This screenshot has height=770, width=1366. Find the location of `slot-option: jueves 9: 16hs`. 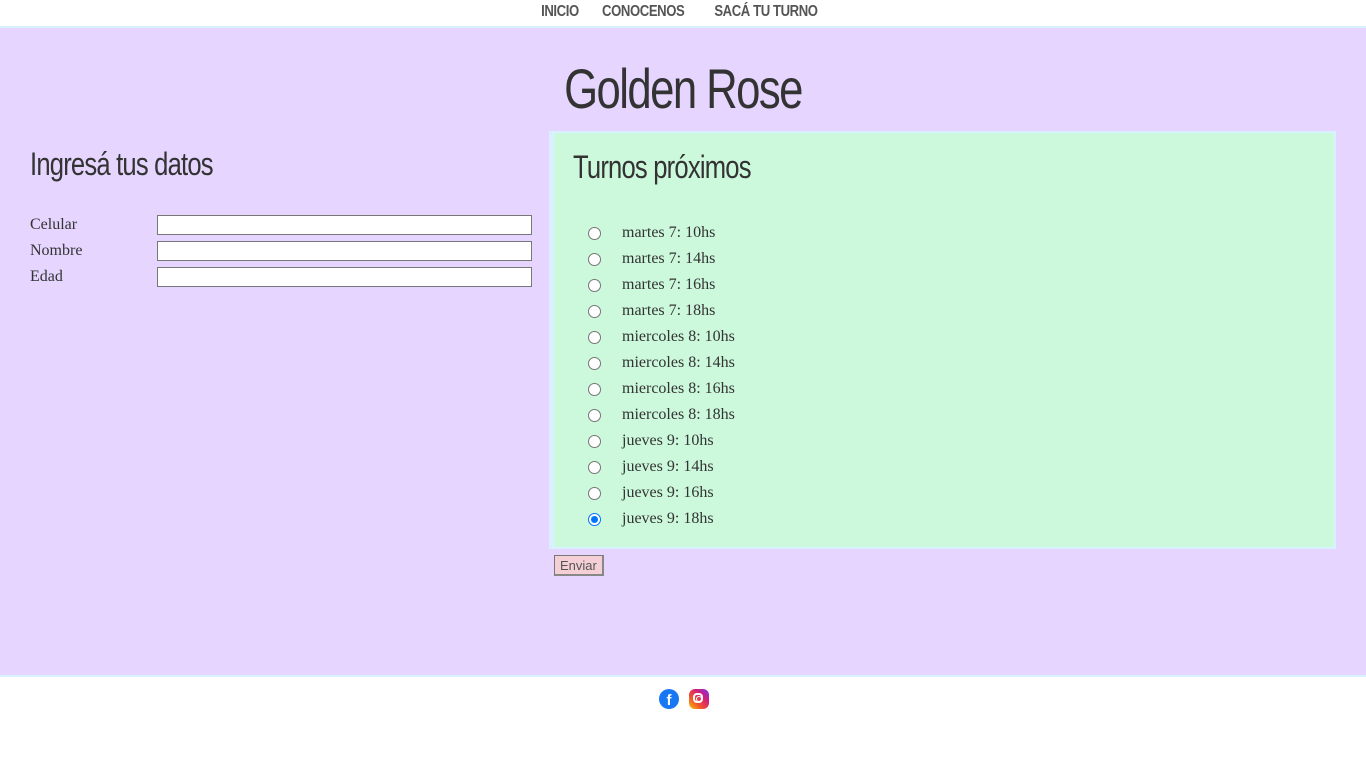

slot-option: jueves 9: 16hs is located at coordinates (661, 493).